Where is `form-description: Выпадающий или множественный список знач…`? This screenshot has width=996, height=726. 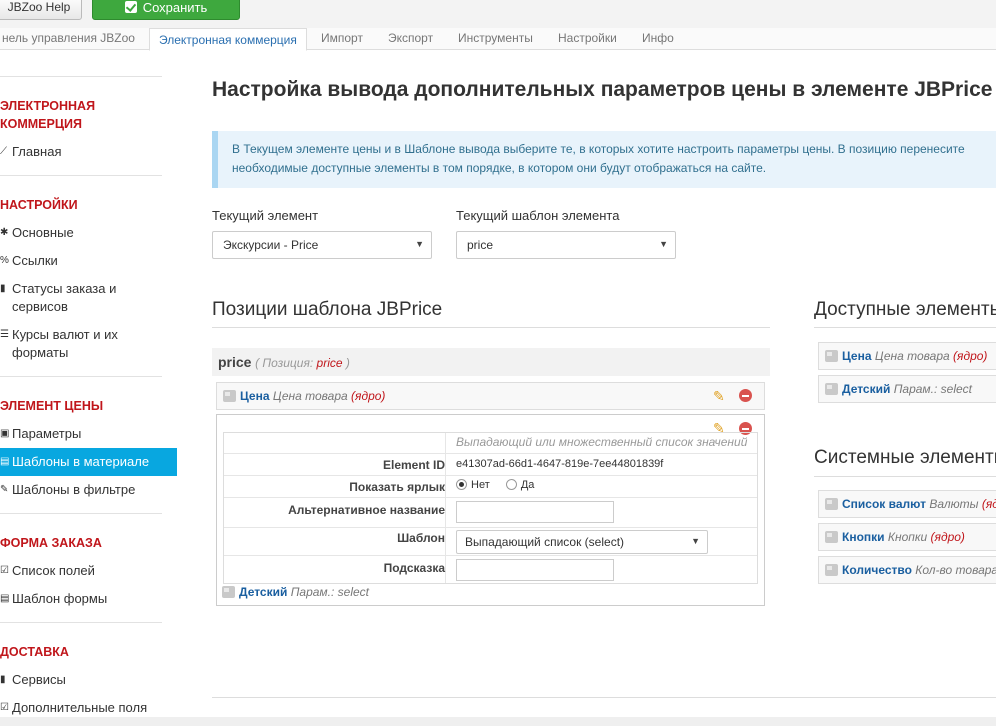
form-description: Выпадающий или множественный список знач… is located at coordinates (602, 442).